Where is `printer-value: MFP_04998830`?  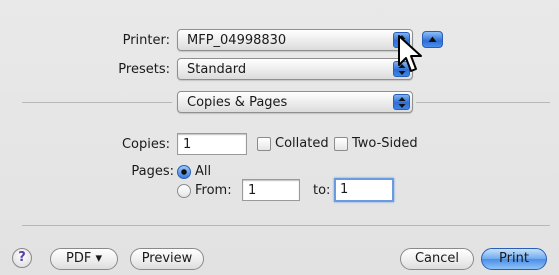 printer-value: MFP_04998830 is located at coordinates (237, 40).